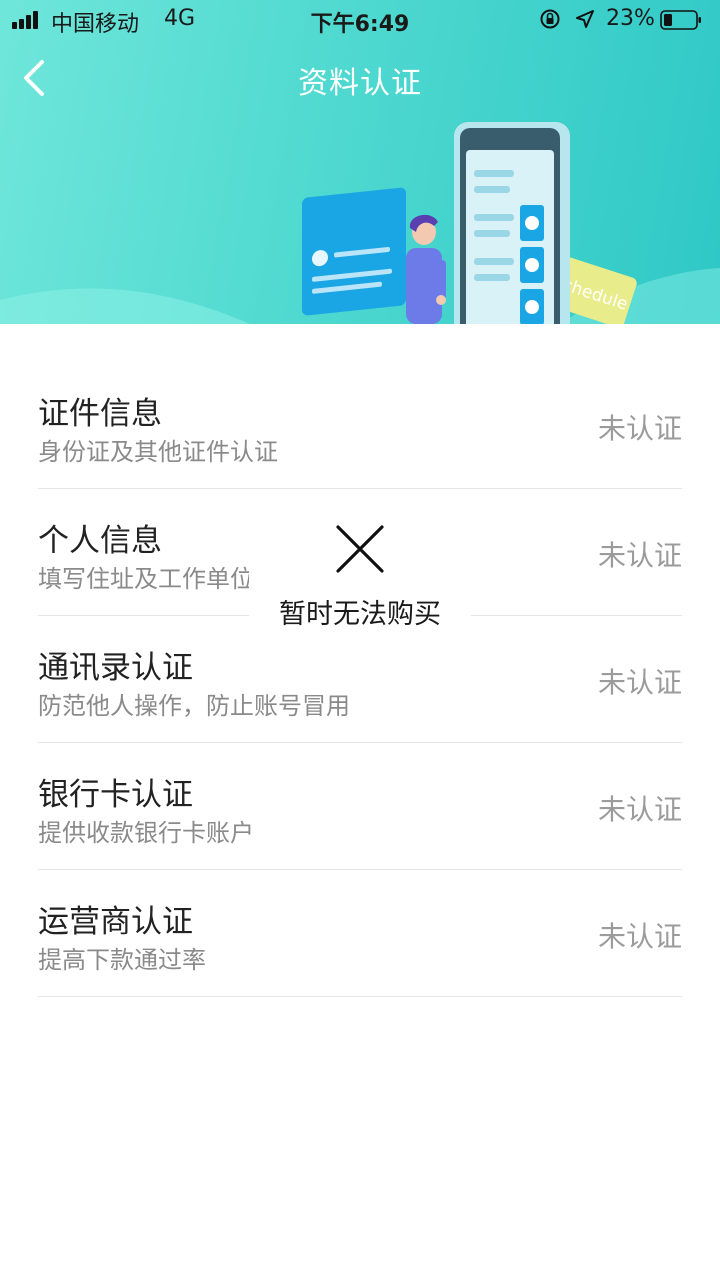  Describe the element at coordinates (122, 960) in the screenshot. I see `item-description: 提高下款通过率` at that location.